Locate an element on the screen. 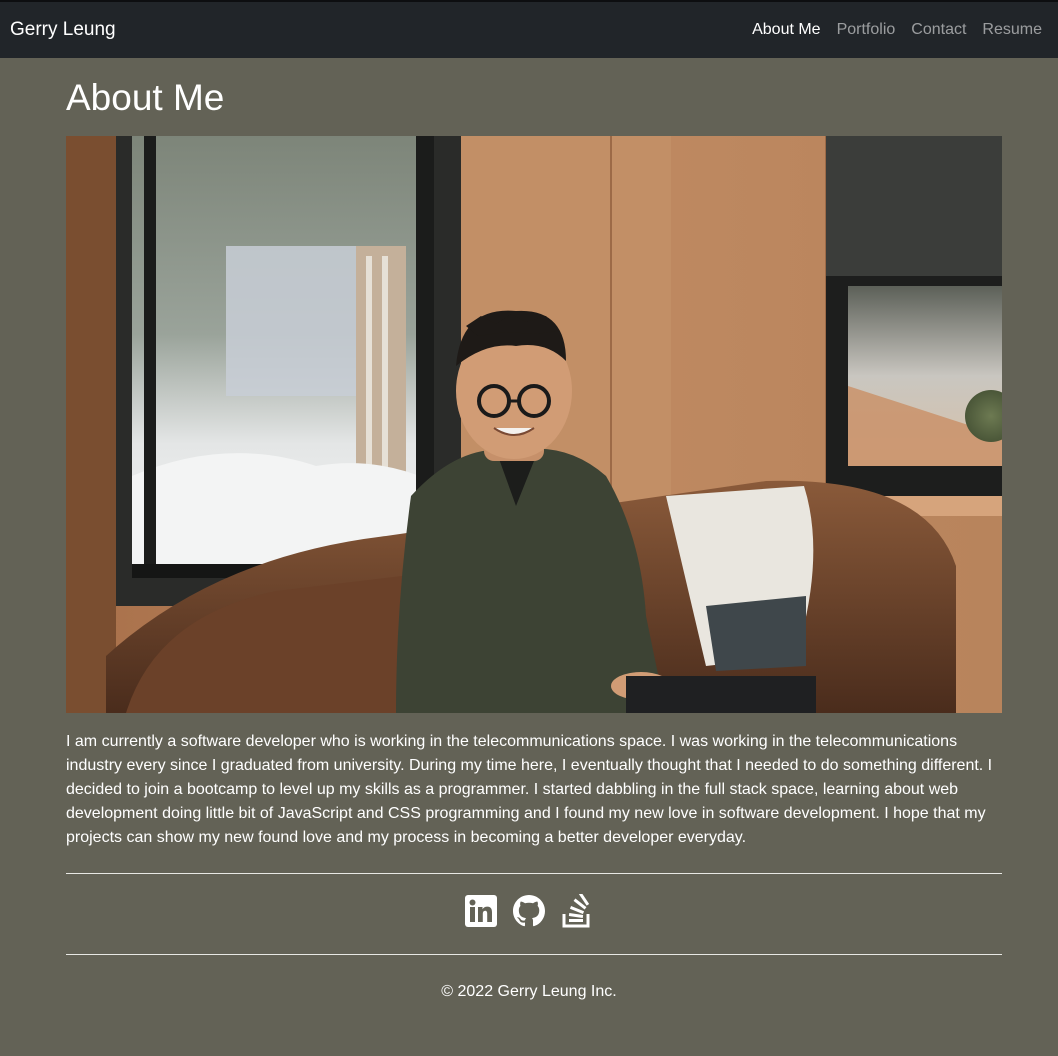  stackoverflow-link is located at coordinates (577, 912).